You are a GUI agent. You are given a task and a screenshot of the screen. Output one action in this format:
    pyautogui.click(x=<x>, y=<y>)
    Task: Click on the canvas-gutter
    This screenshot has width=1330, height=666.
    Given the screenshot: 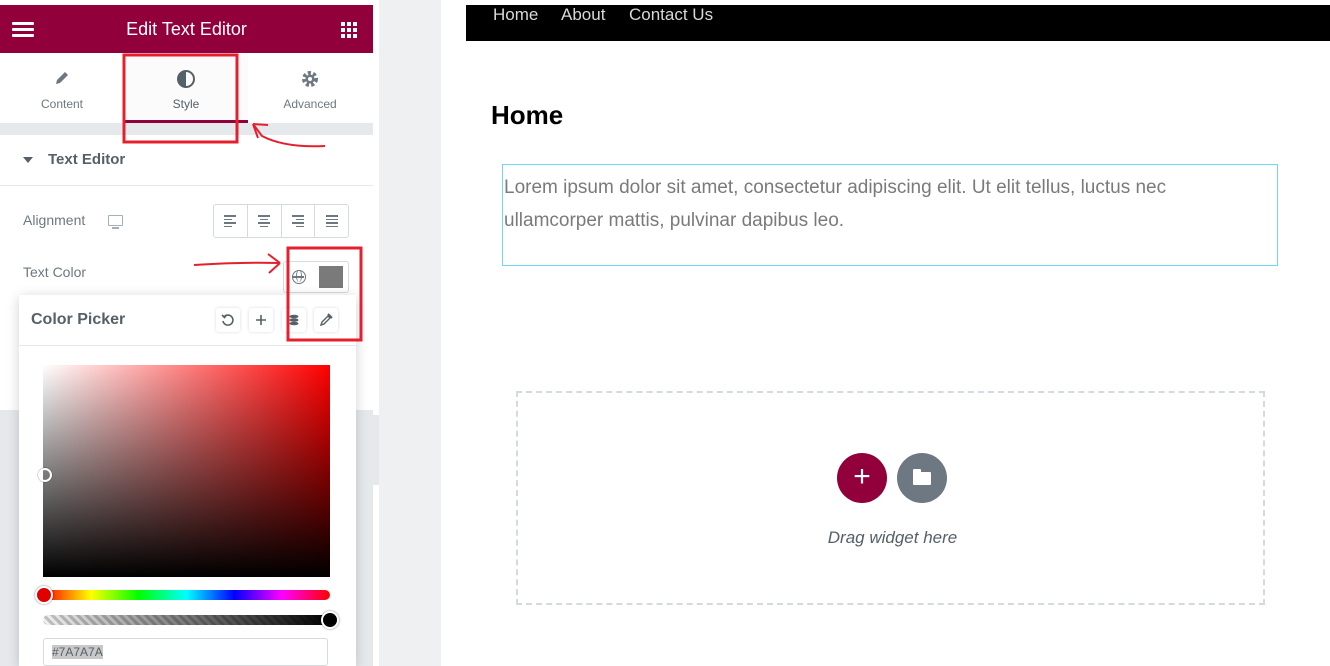 What is the action you would take?
    pyautogui.click(x=410, y=333)
    